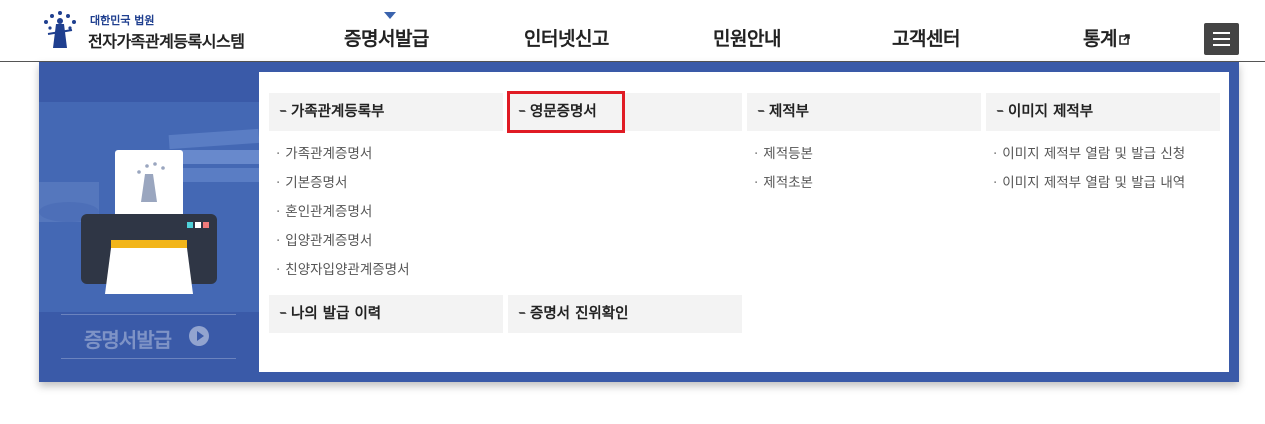 The image size is (1265, 424). What do you see at coordinates (1051, 112) in the screenshot?
I see `category-label: 이미지 제적부` at bounding box center [1051, 112].